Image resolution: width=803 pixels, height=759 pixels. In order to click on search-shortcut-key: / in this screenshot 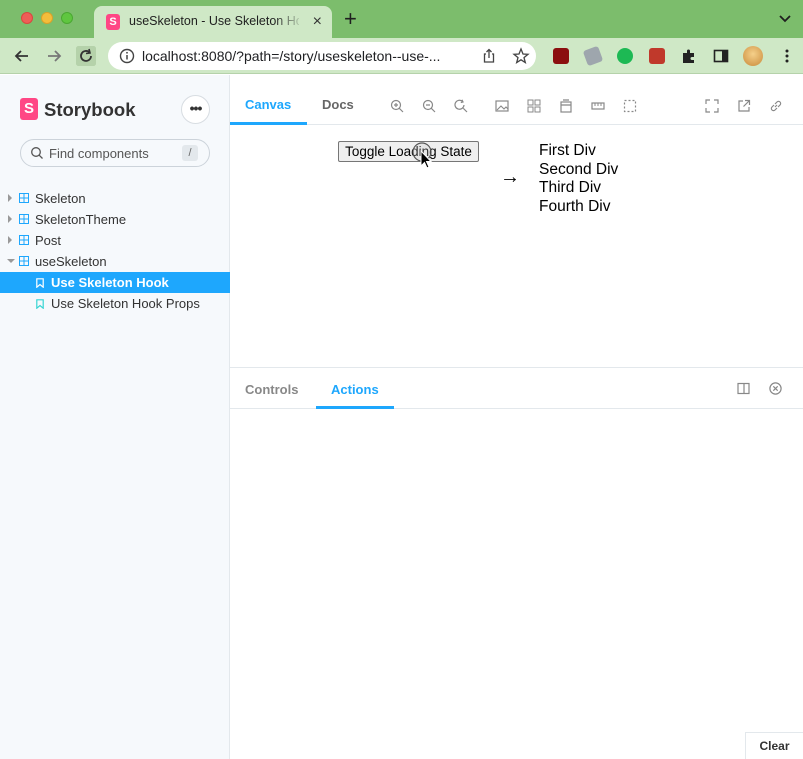, I will do `click(190, 153)`.